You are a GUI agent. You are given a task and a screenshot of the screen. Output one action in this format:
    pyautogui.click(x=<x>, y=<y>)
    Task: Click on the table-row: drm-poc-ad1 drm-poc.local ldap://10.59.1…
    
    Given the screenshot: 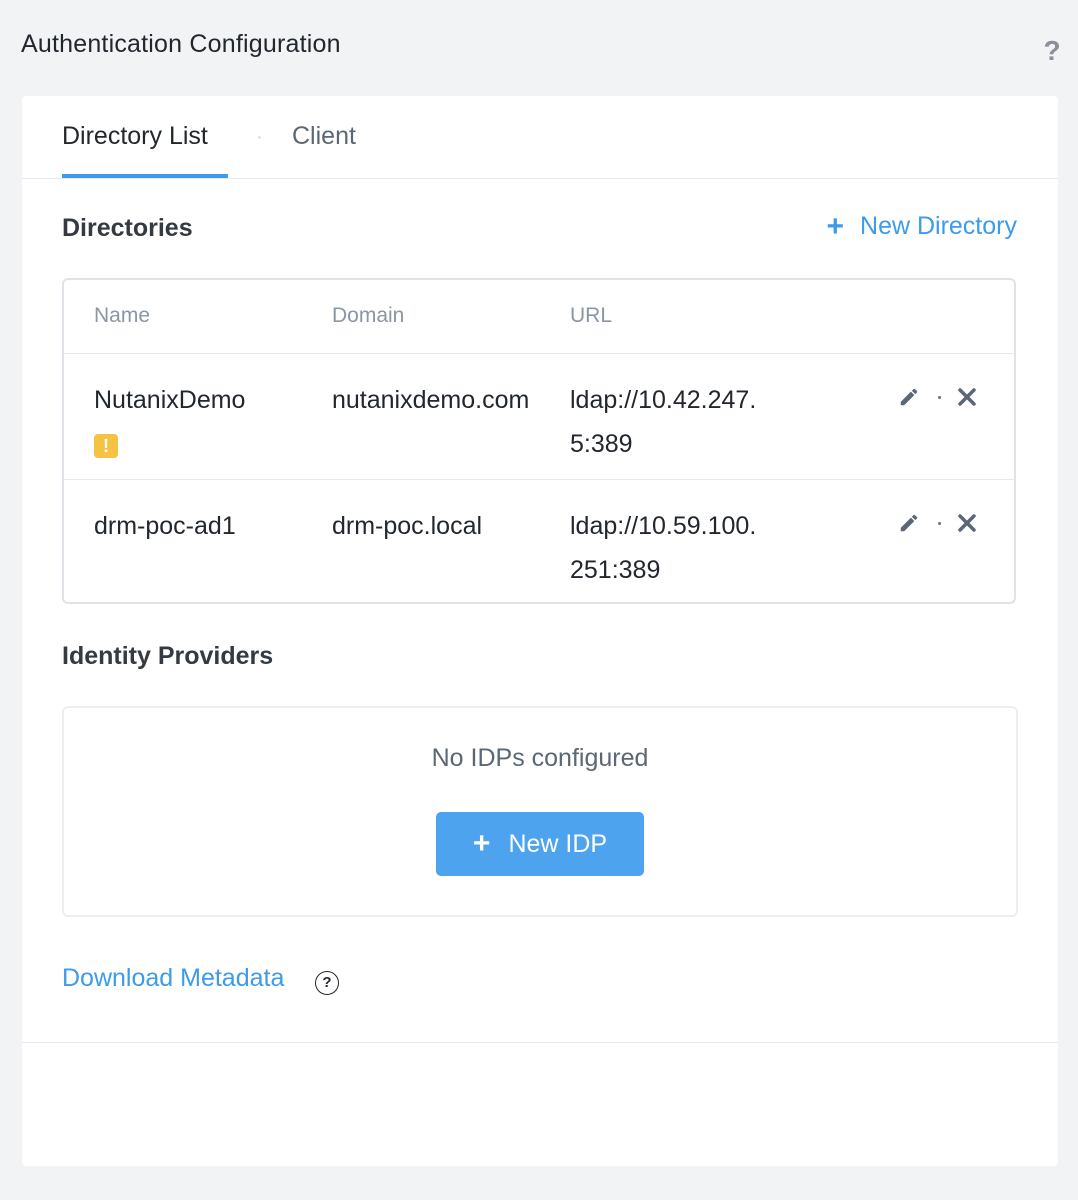 What is the action you would take?
    pyautogui.click(x=539, y=542)
    